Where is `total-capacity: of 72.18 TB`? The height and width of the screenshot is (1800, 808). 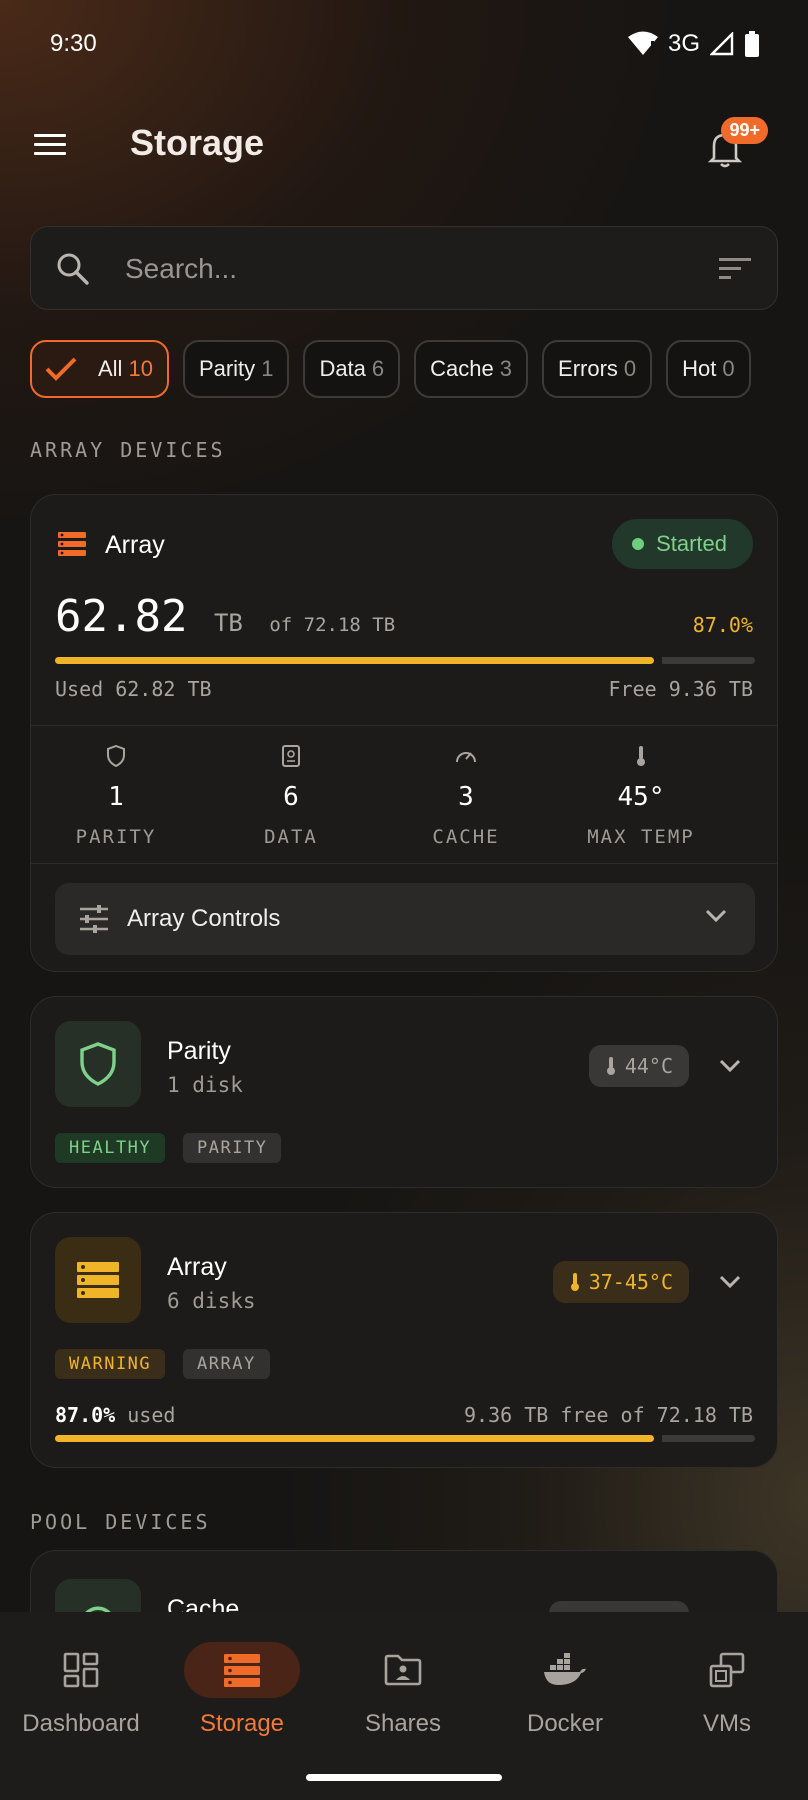
total-capacity: of 72.18 TB is located at coordinates (332, 625).